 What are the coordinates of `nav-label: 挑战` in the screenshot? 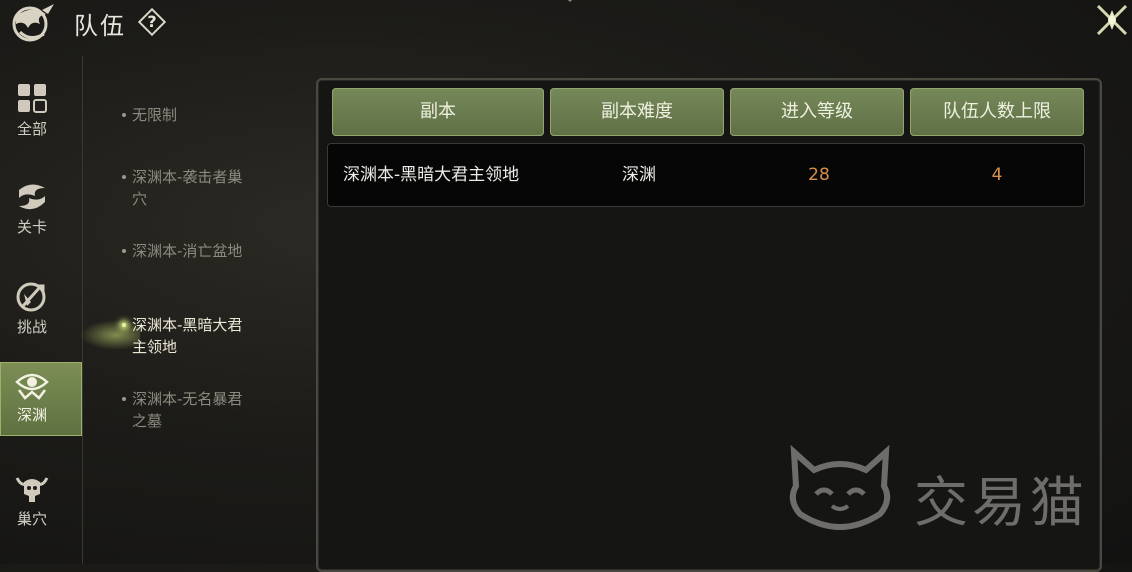 It's located at (31, 327).